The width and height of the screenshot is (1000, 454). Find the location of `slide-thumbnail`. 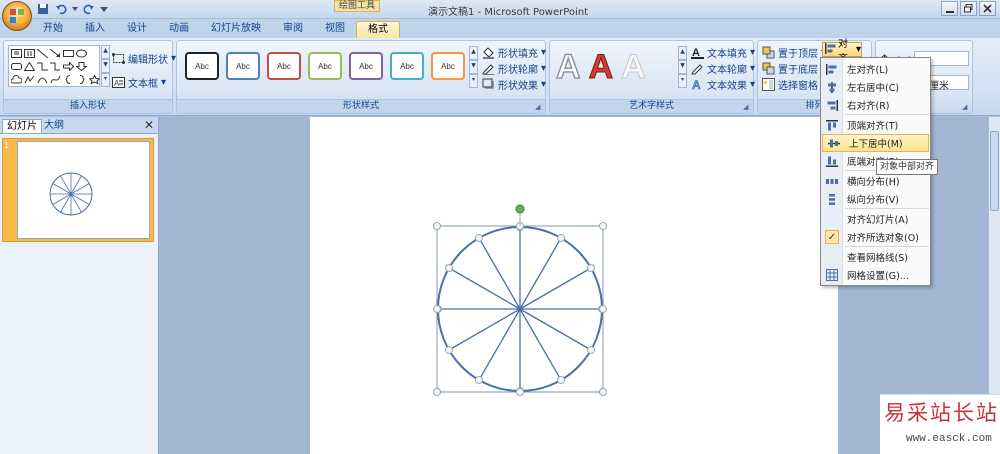

slide-thumbnail is located at coordinates (83, 190).